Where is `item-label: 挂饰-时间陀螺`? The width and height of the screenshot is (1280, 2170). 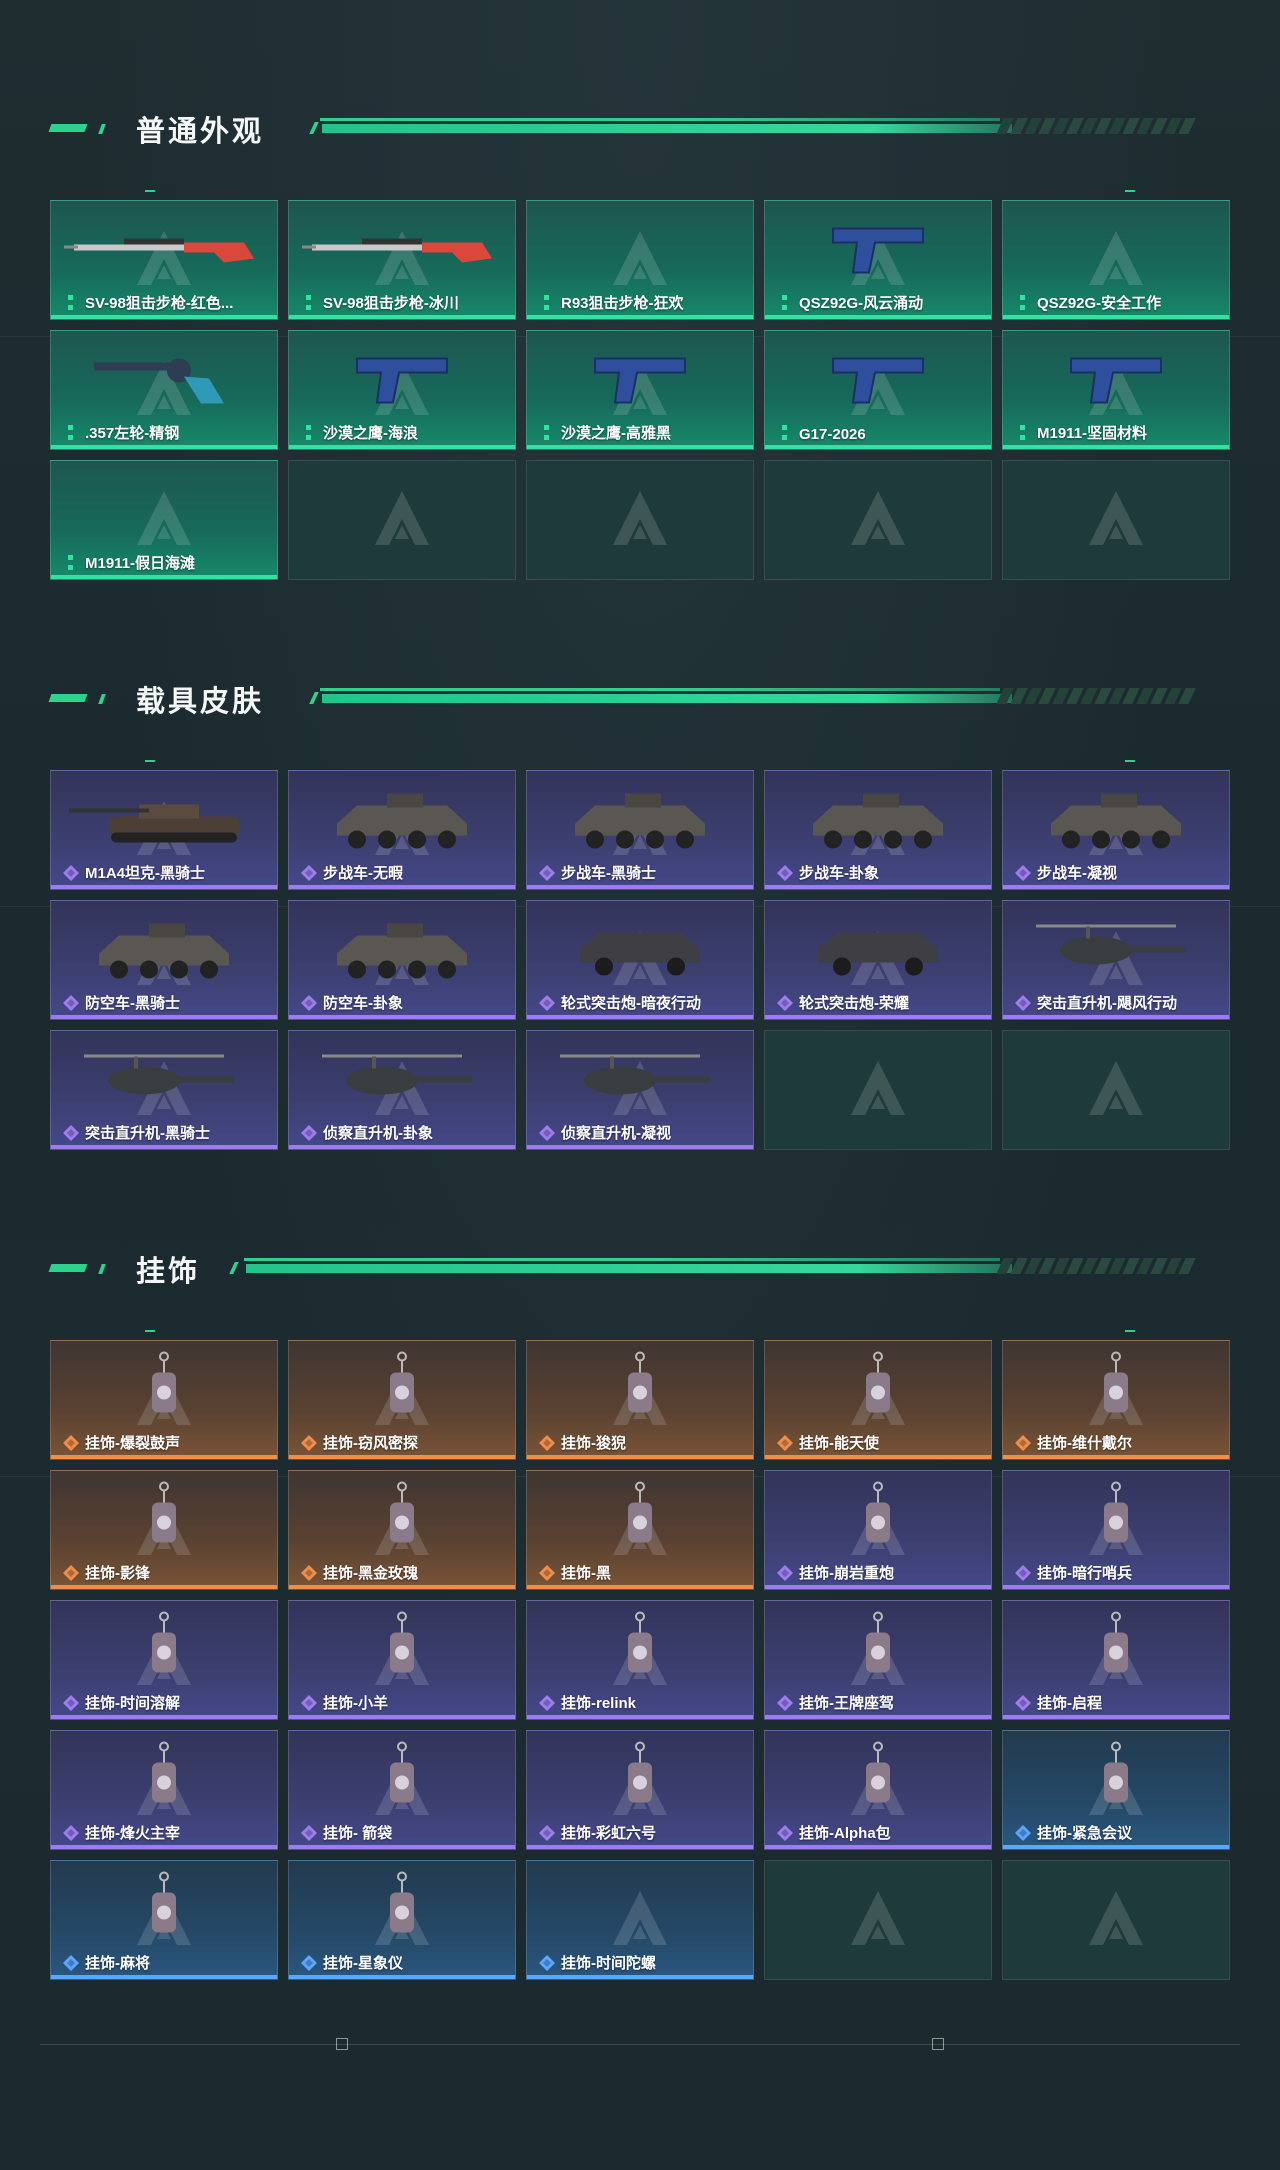
item-label: 挂饰-时间陀螺 is located at coordinates (608, 1963).